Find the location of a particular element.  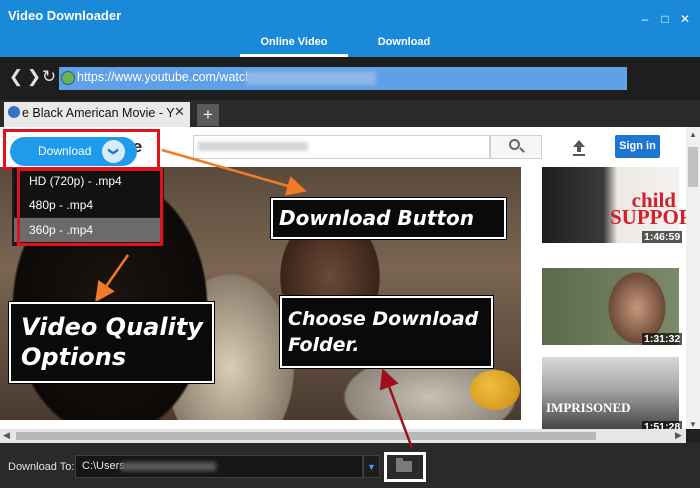

url-redacted is located at coordinates (311, 78).